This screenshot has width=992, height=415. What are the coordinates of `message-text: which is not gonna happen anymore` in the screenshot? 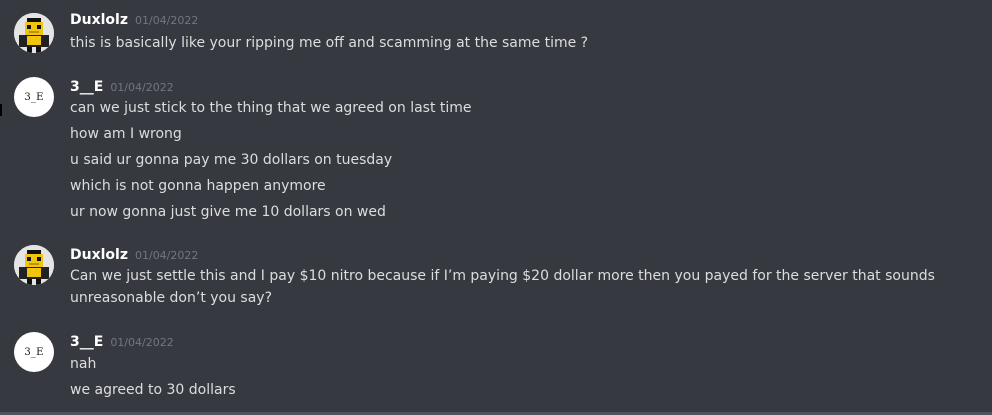 It's located at (198, 186).